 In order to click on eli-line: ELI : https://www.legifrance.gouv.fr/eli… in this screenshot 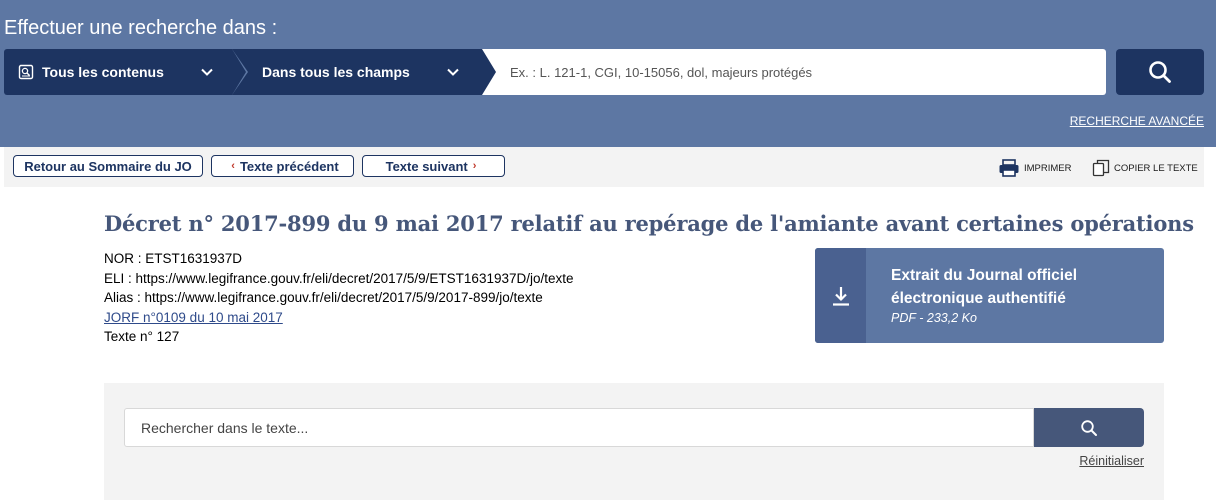, I will do `click(339, 278)`.